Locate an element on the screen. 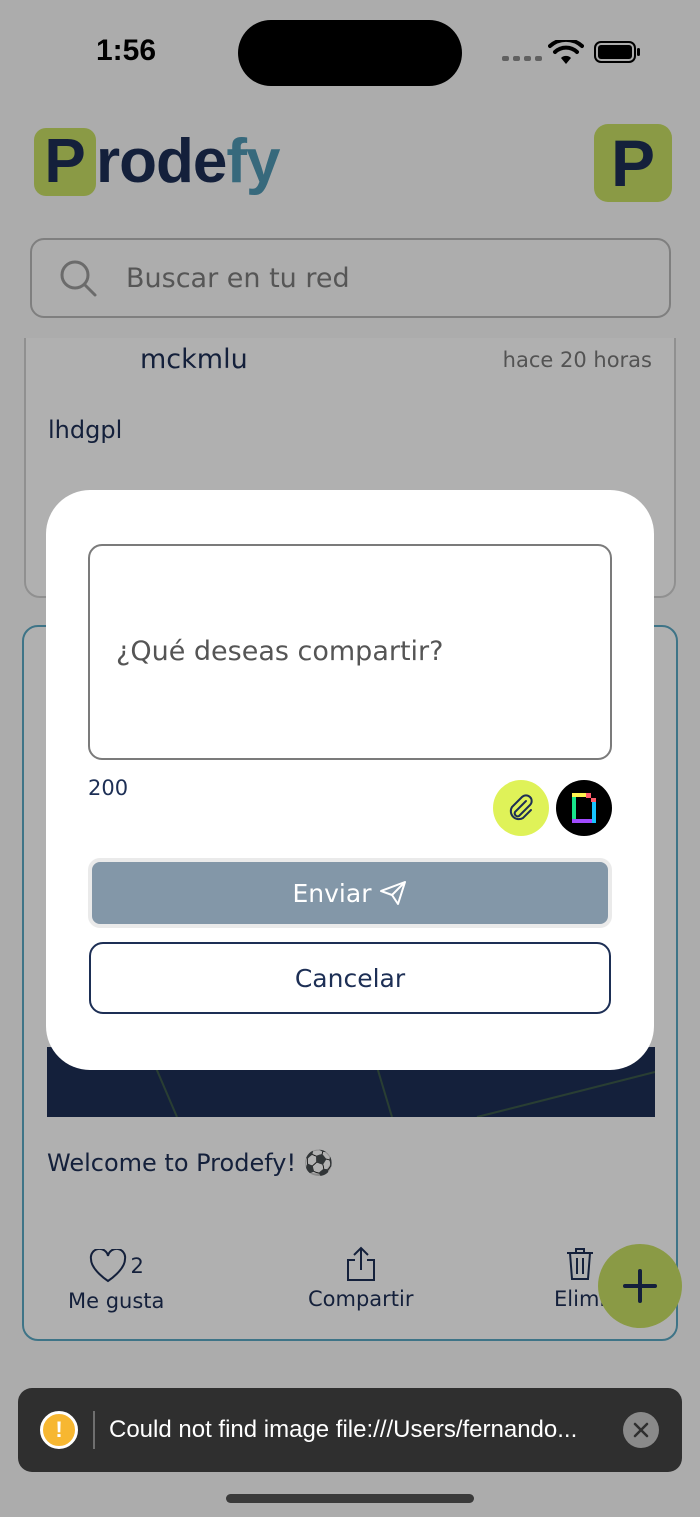  send-plane-icon is located at coordinates (393, 893).